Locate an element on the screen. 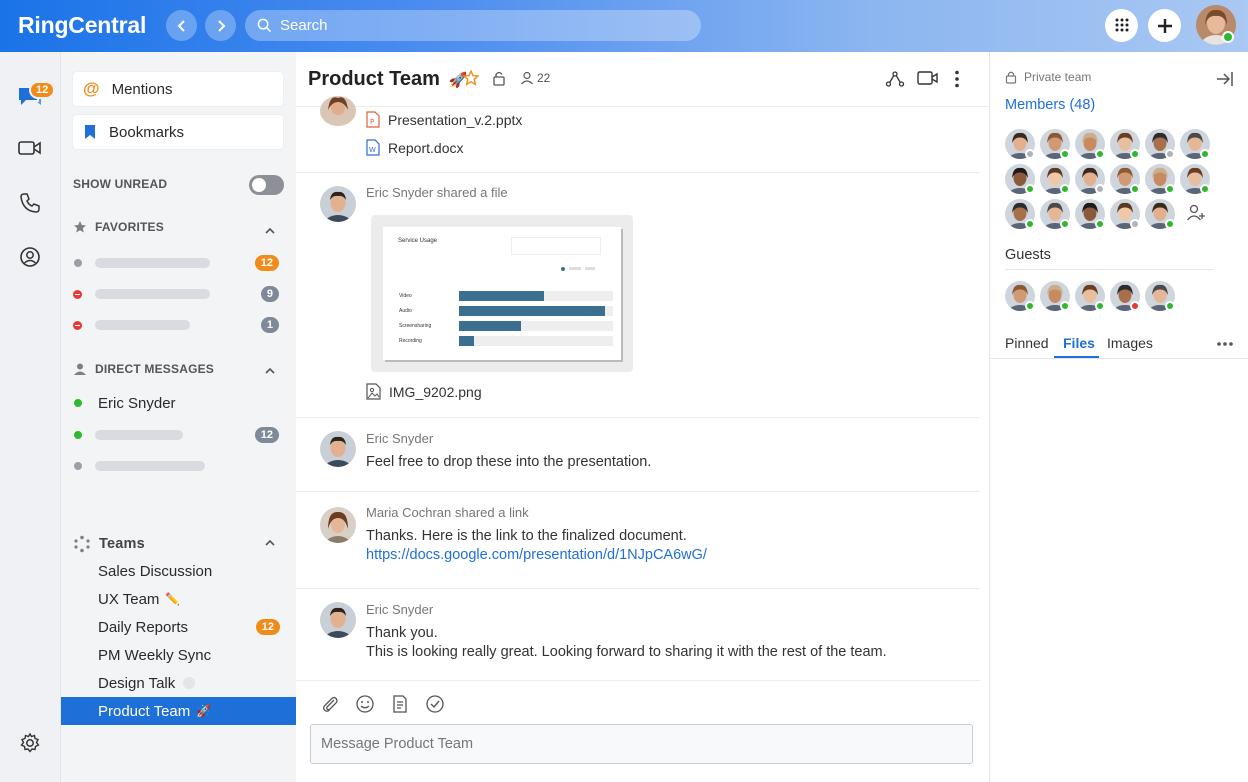  note-icon is located at coordinates (400, 704).